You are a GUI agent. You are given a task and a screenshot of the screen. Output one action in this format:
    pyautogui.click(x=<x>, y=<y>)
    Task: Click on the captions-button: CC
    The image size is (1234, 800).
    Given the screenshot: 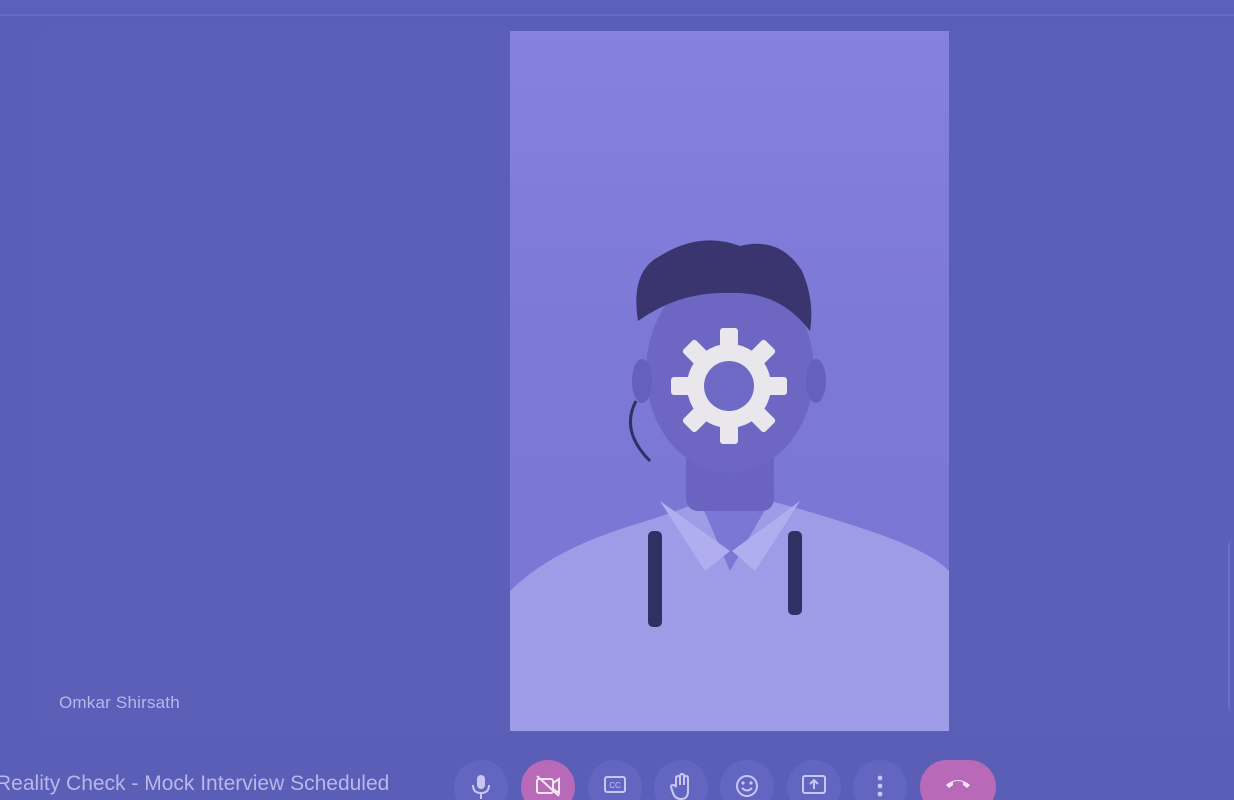 What is the action you would take?
    pyautogui.click(x=615, y=780)
    